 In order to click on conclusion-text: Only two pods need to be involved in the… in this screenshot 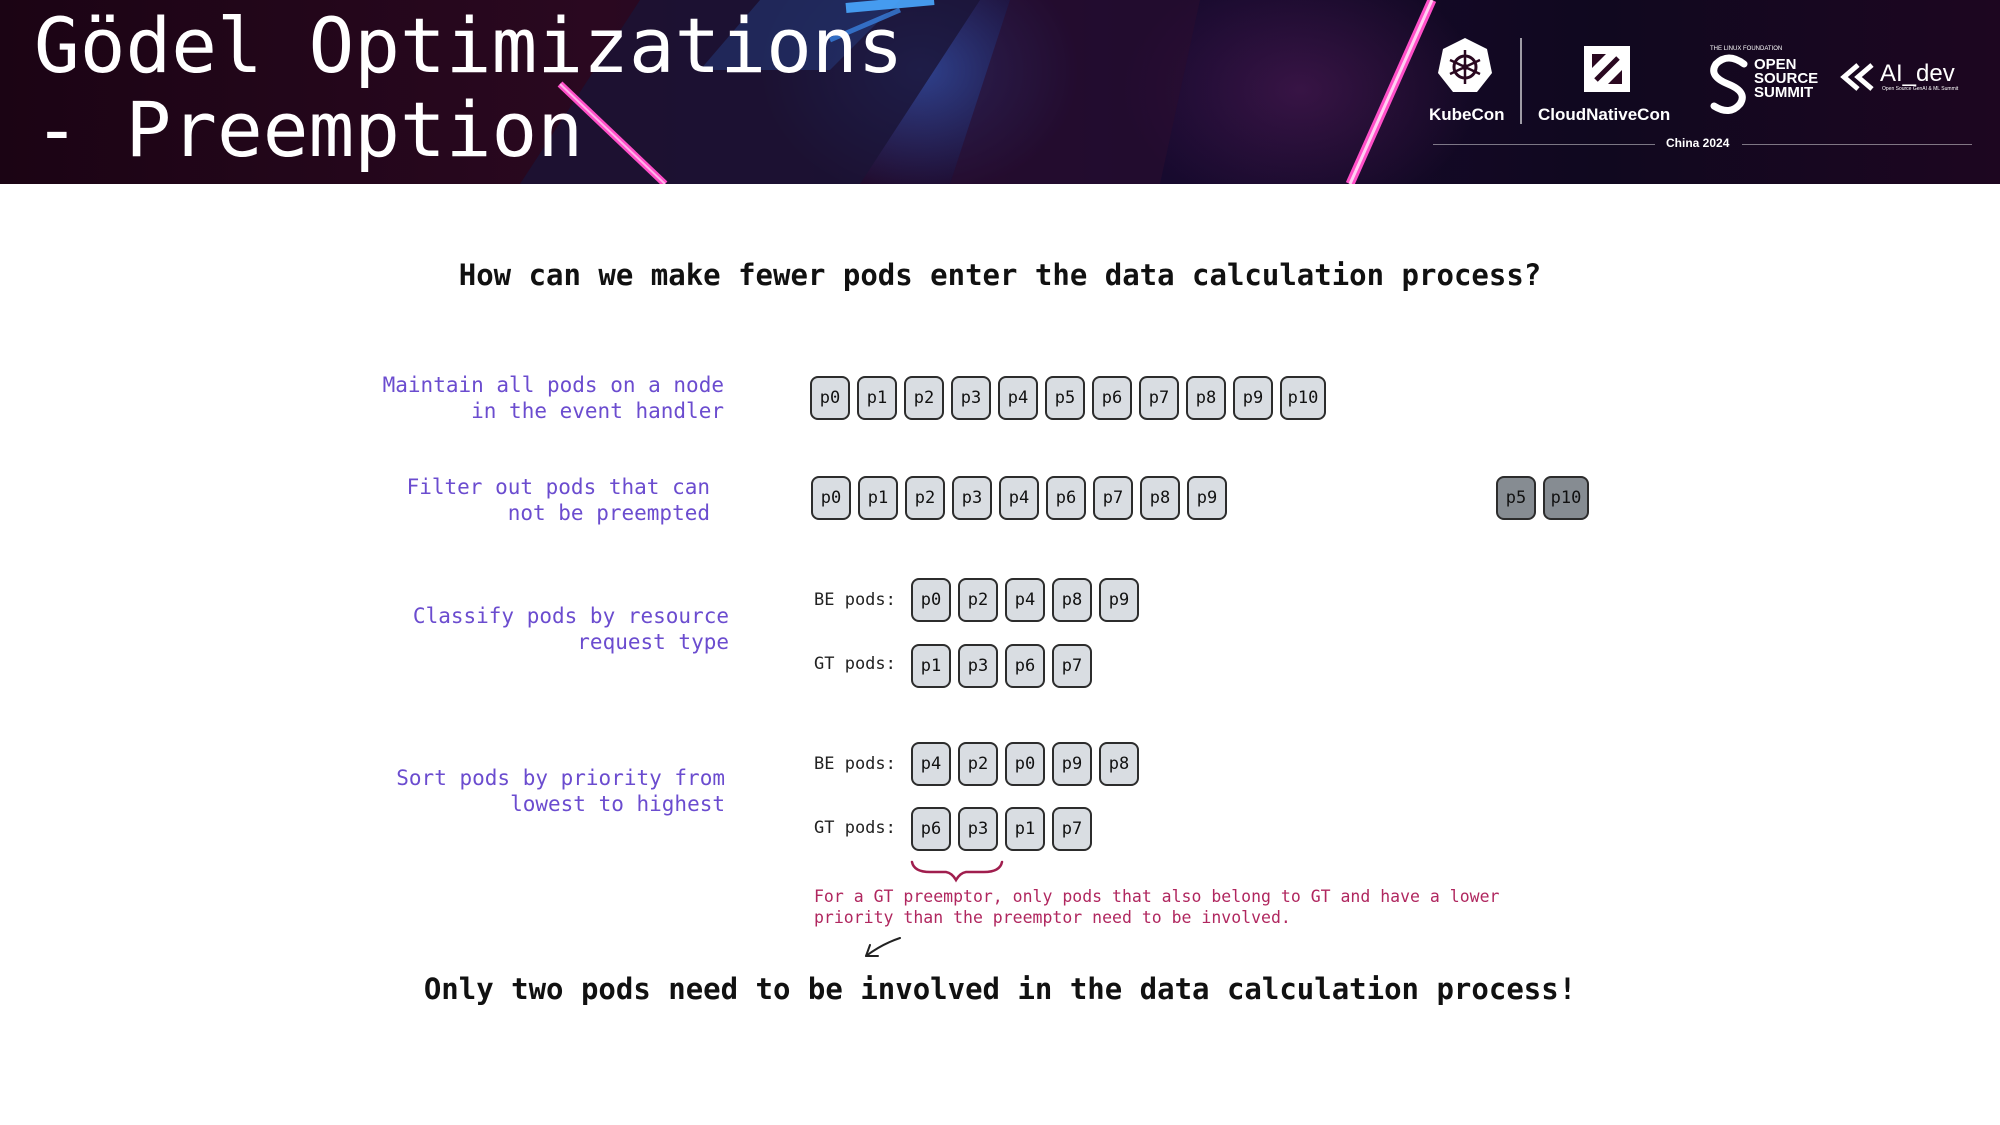, I will do `click(1000, 989)`.